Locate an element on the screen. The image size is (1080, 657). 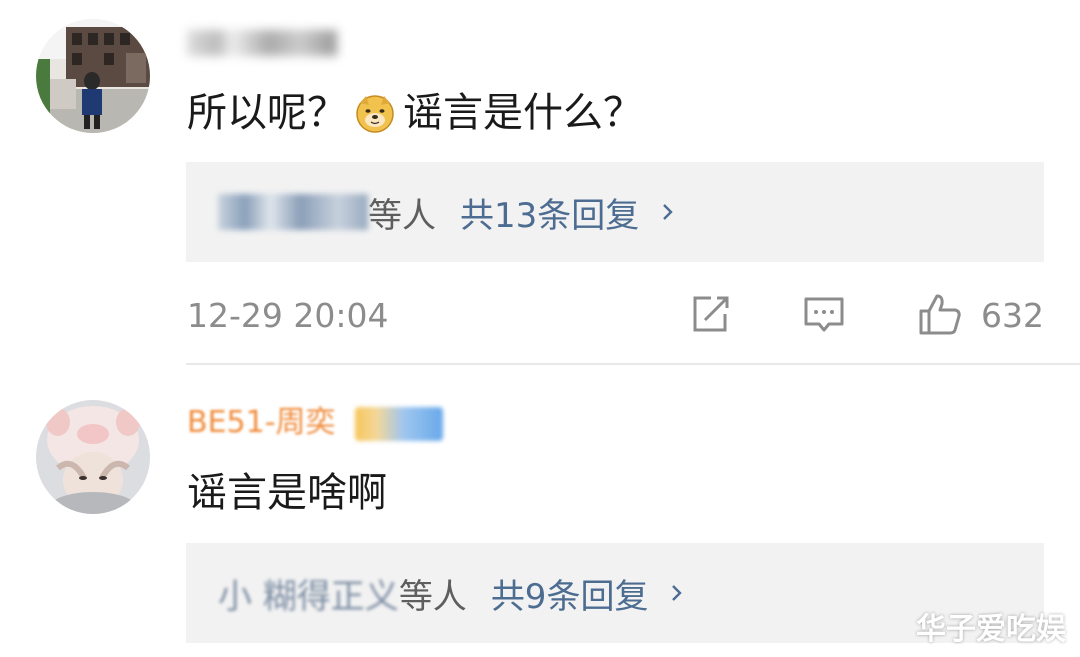
view-replies-link: 共13条回复 is located at coordinates (568, 212).